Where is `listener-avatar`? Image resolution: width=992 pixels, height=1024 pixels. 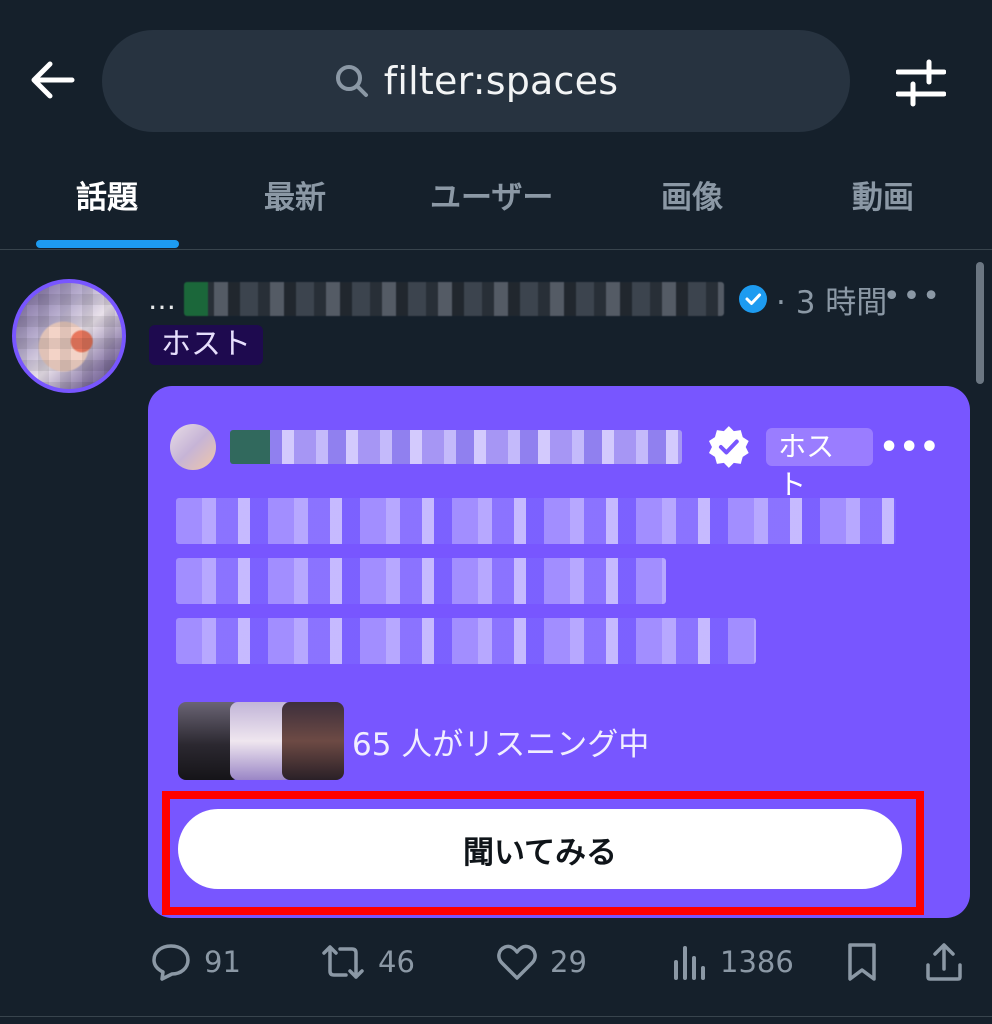
listener-avatar is located at coordinates (313, 741).